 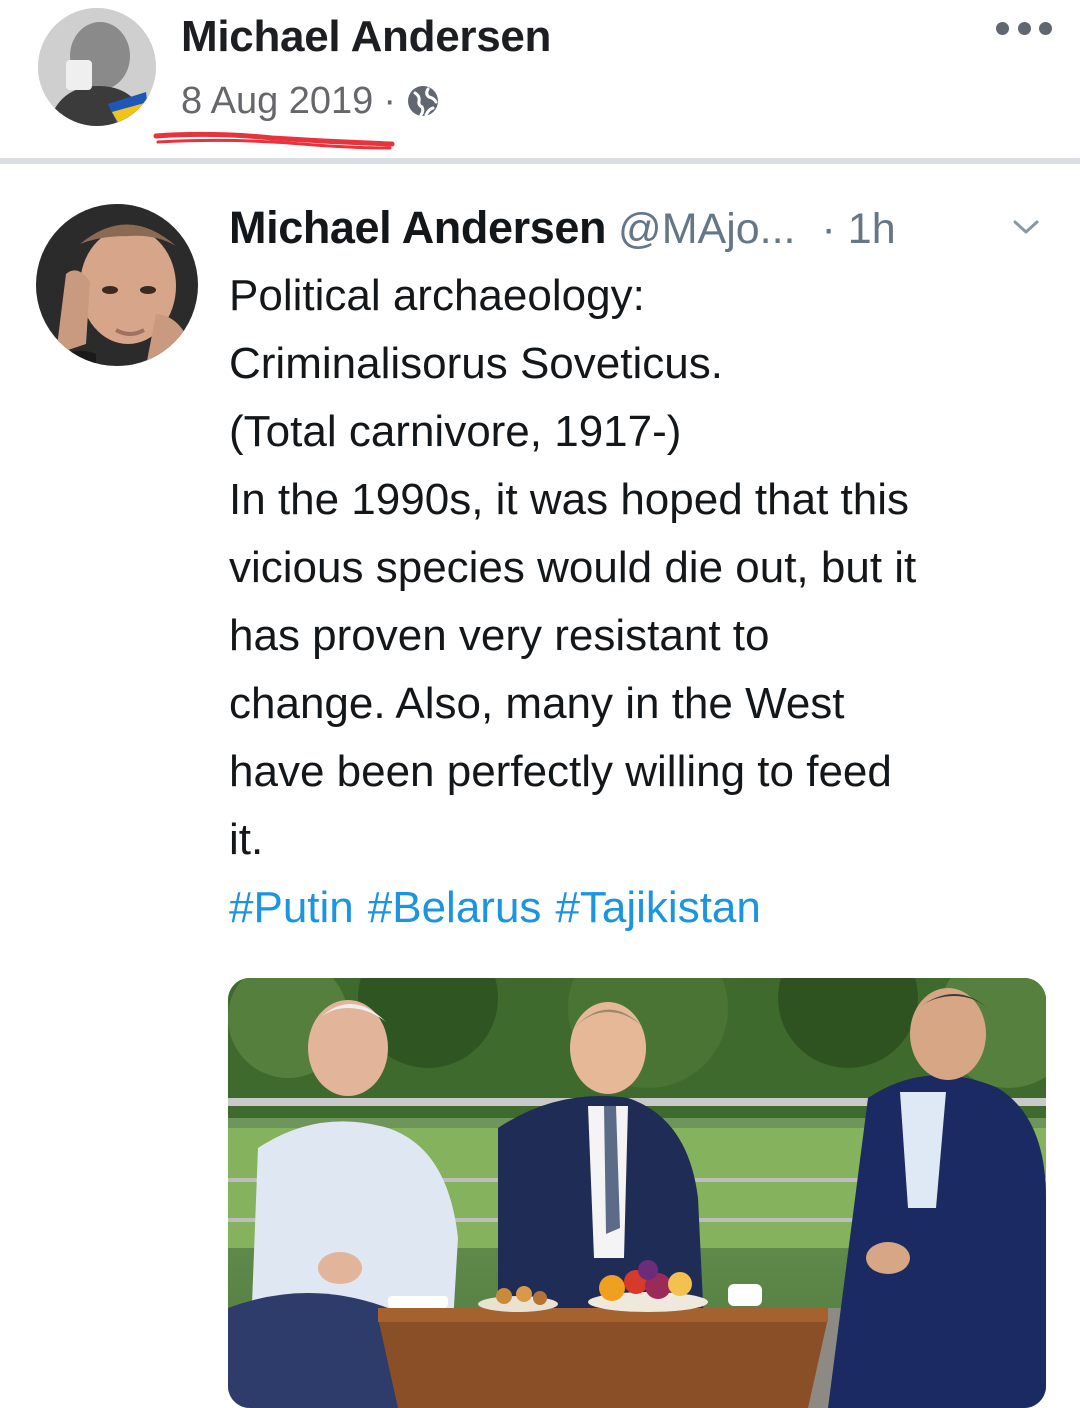 I want to click on tweet-header: Michael Andersen @MAjo... · 1h, so click(x=639, y=230).